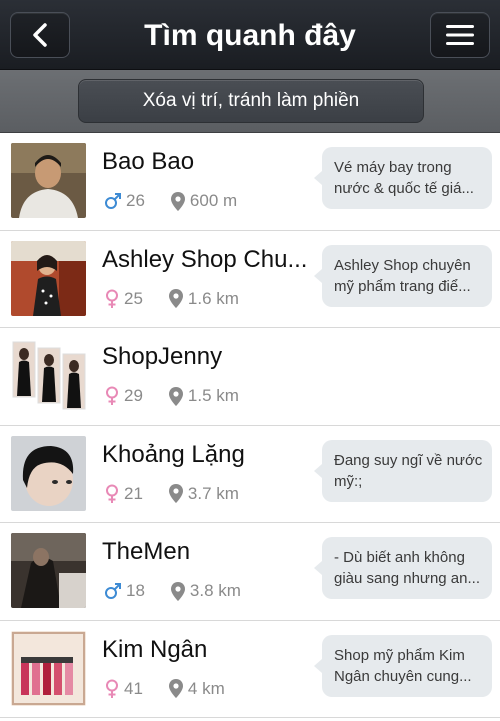  Describe the element at coordinates (133, 688) in the screenshot. I see `person-age: 41` at that location.